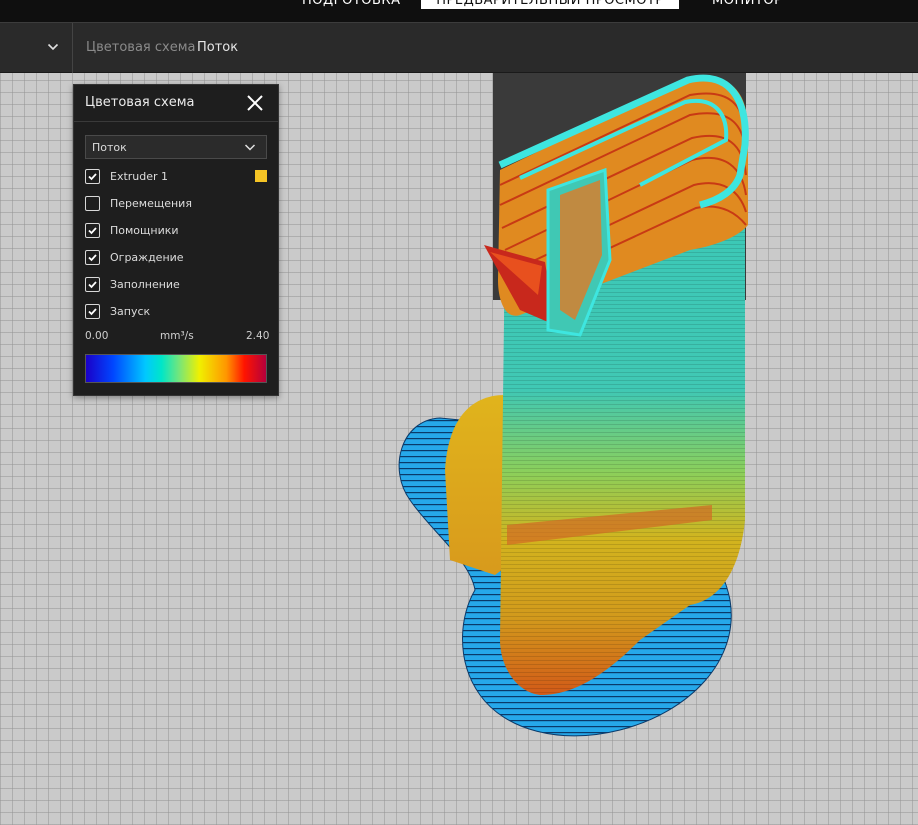 The width and height of the screenshot is (918, 825). What do you see at coordinates (177, 314) in the screenshot?
I see `checkbox-row-starts: Запуск` at bounding box center [177, 314].